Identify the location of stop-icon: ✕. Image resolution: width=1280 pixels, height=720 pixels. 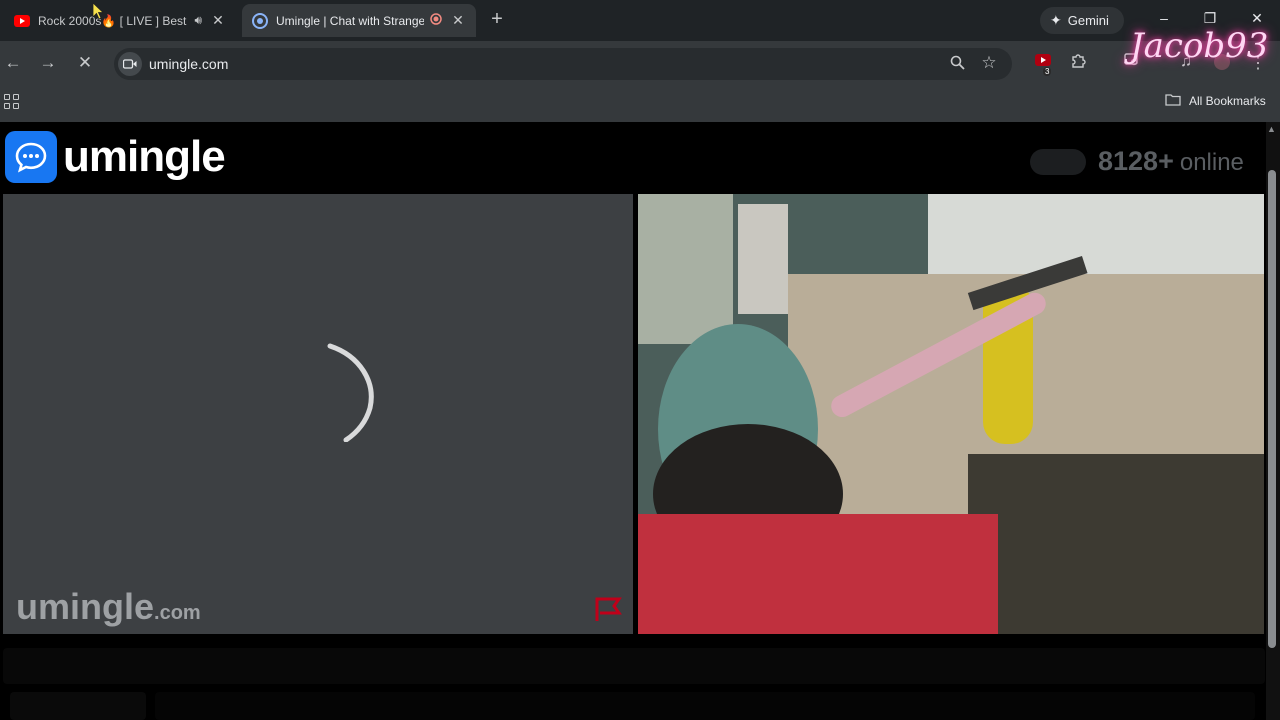
(85, 62).